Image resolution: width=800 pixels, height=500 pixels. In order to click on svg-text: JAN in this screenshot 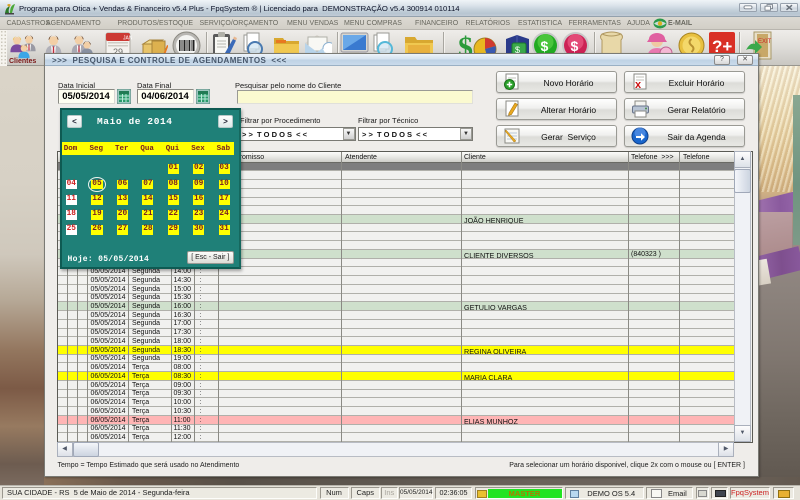, I will do `click(127, 39)`.